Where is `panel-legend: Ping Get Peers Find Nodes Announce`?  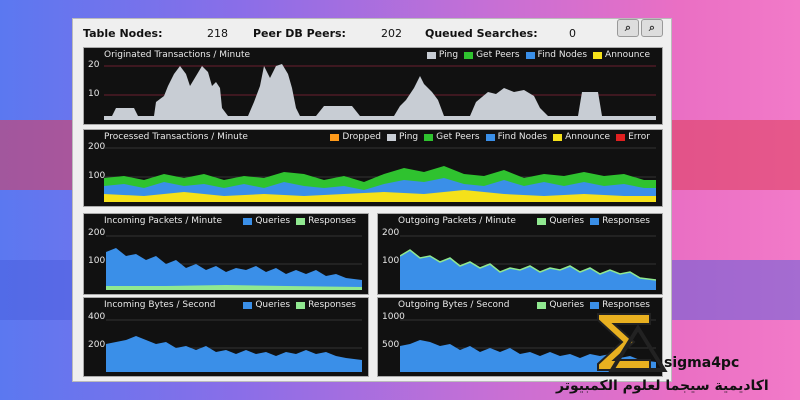
panel-legend: Ping Get Peers Find Nodes Announce is located at coordinates (538, 55).